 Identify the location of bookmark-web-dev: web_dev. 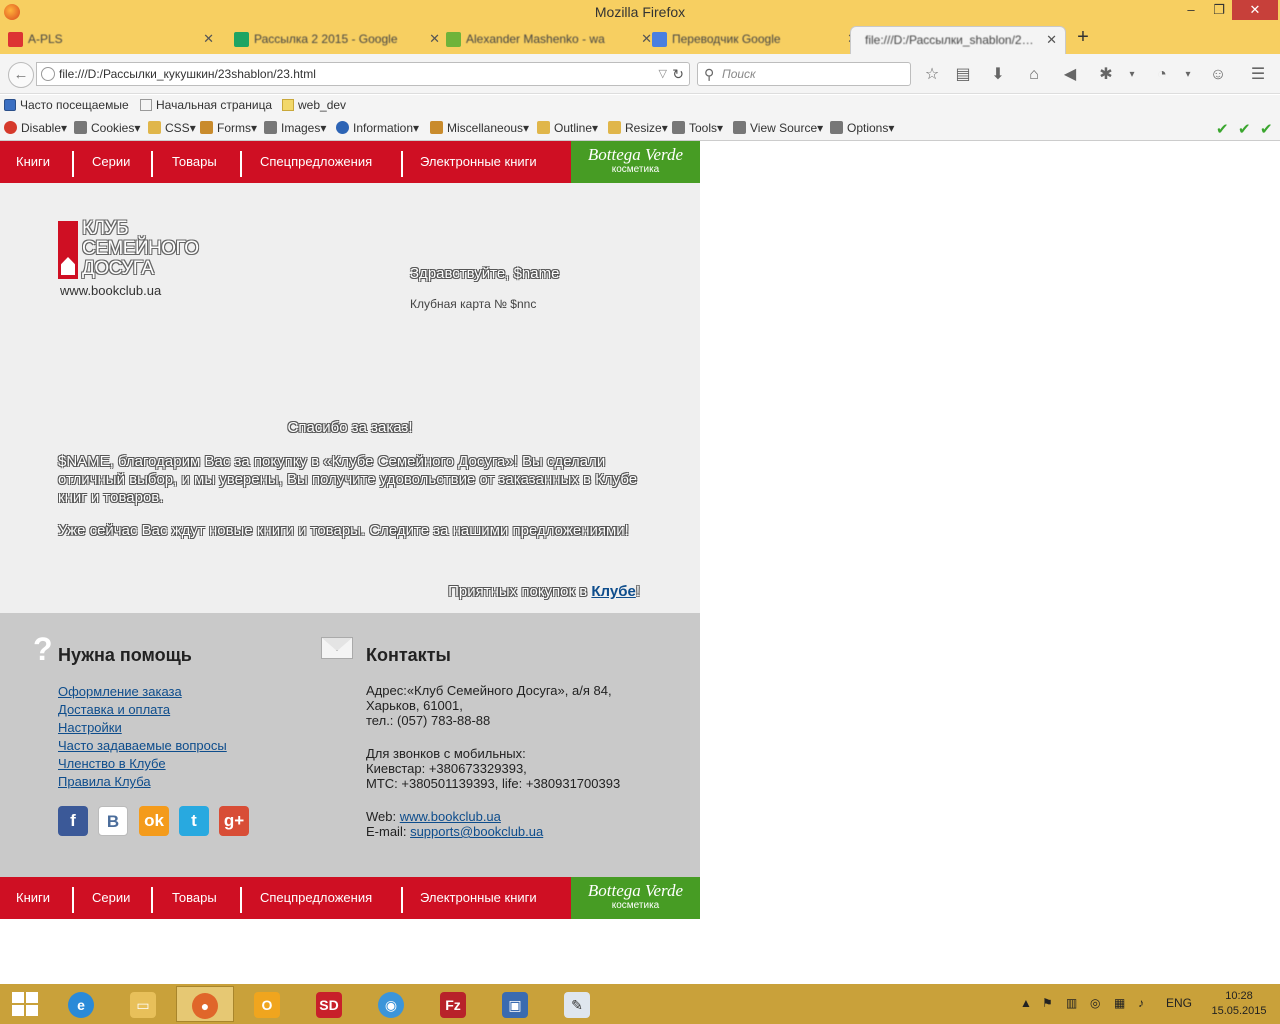
(314, 105).